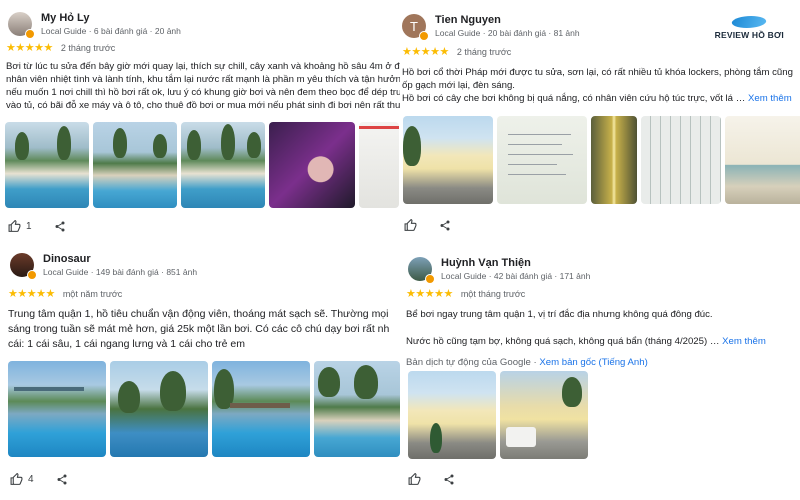 The image size is (800, 500). What do you see at coordinates (31, 479) in the screenshot?
I see `like-count: 4` at bounding box center [31, 479].